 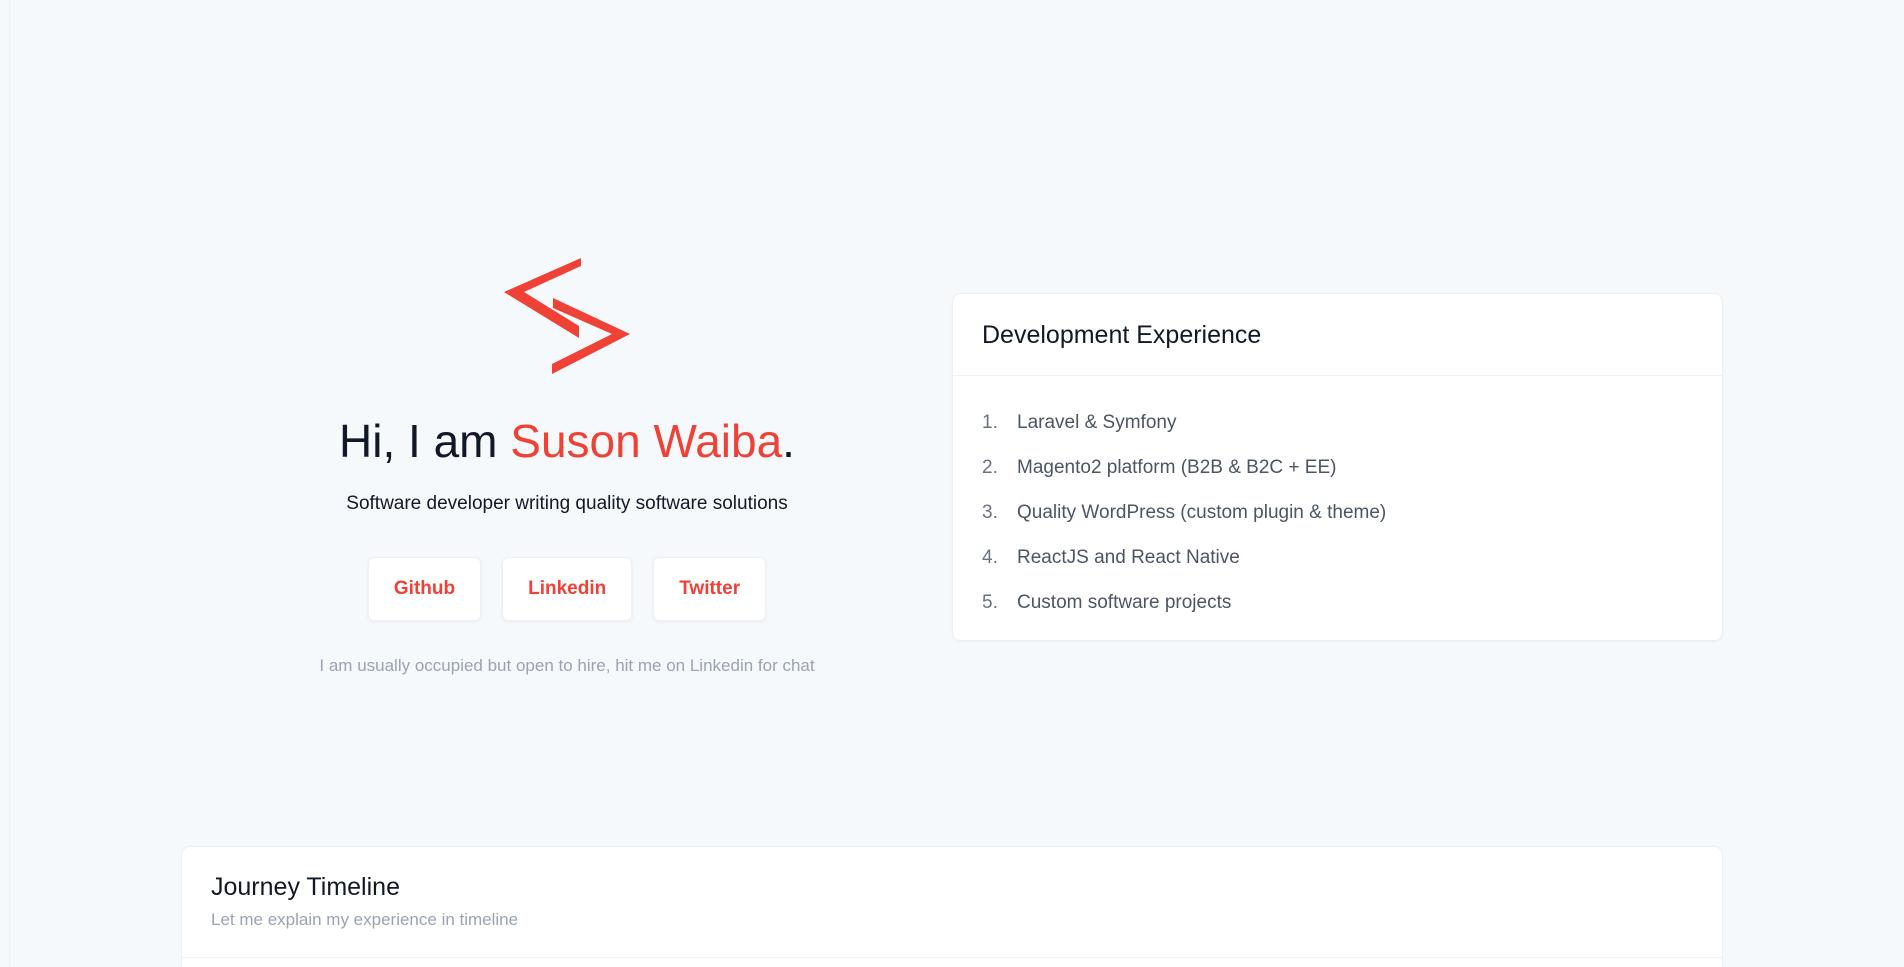 I want to click on journey-subtitle: Let me explain my experience in timeline, so click(x=365, y=919).